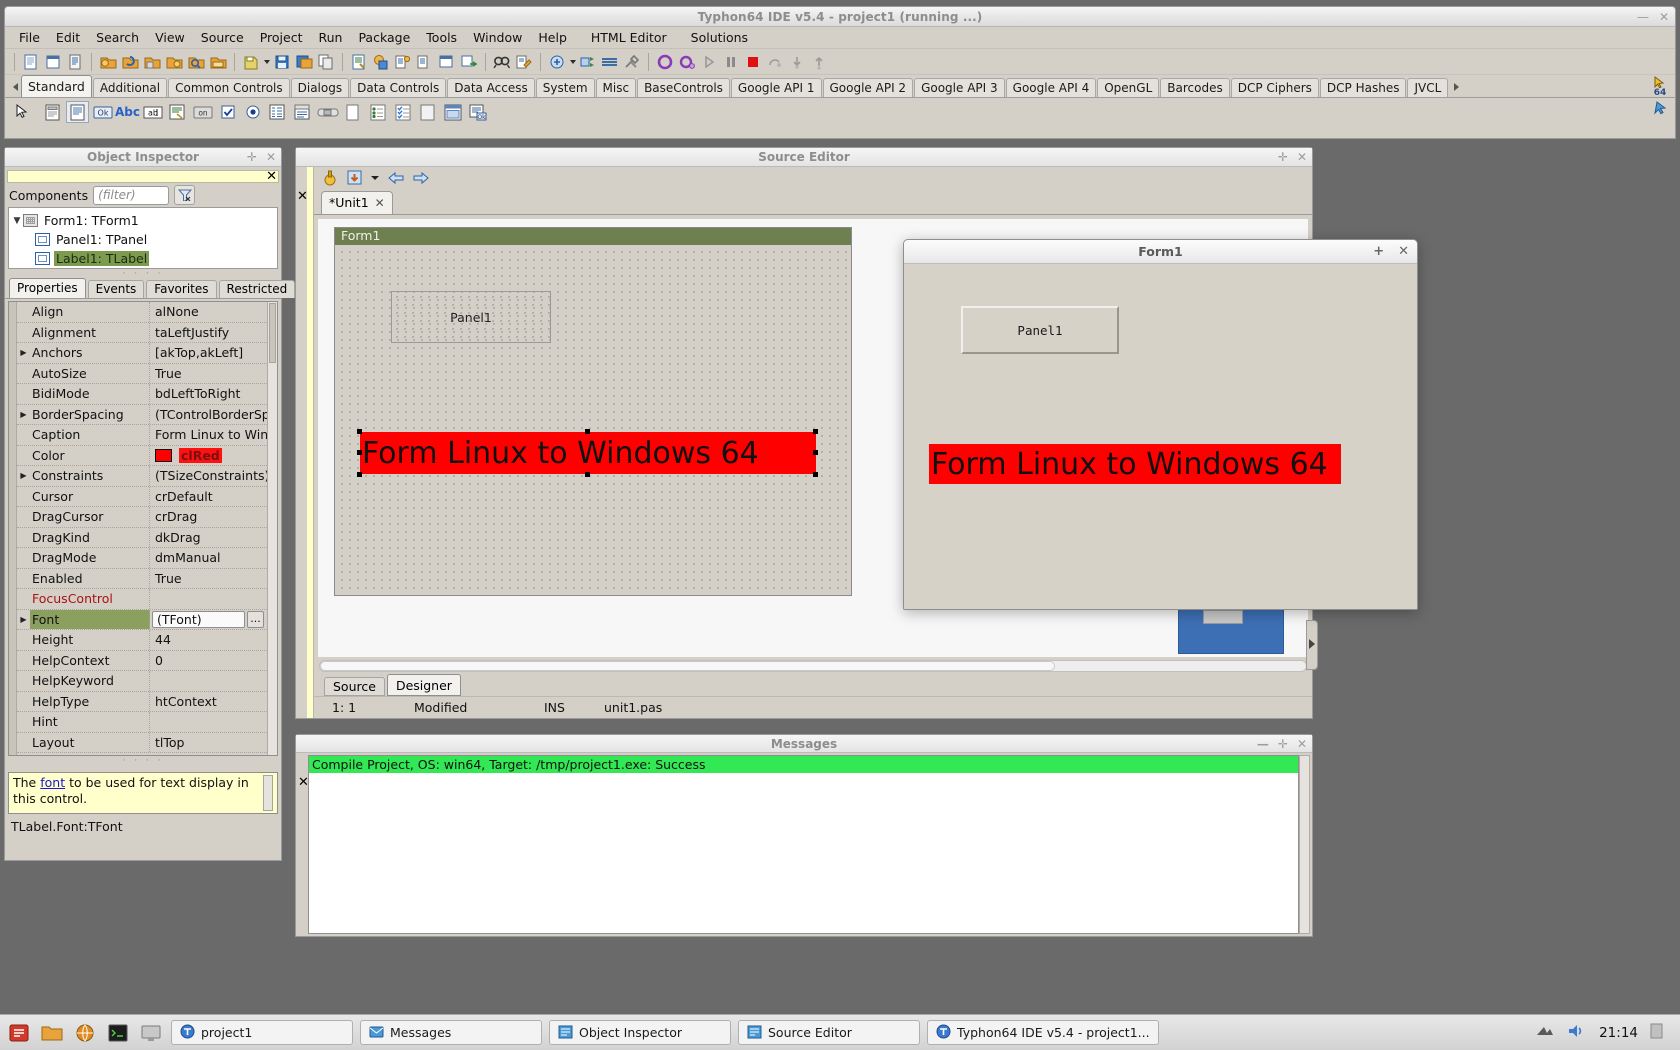 This screenshot has width=1680, height=1050. What do you see at coordinates (402, 112) in the screenshot?
I see `tchecklistbox-icon` at bounding box center [402, 112].